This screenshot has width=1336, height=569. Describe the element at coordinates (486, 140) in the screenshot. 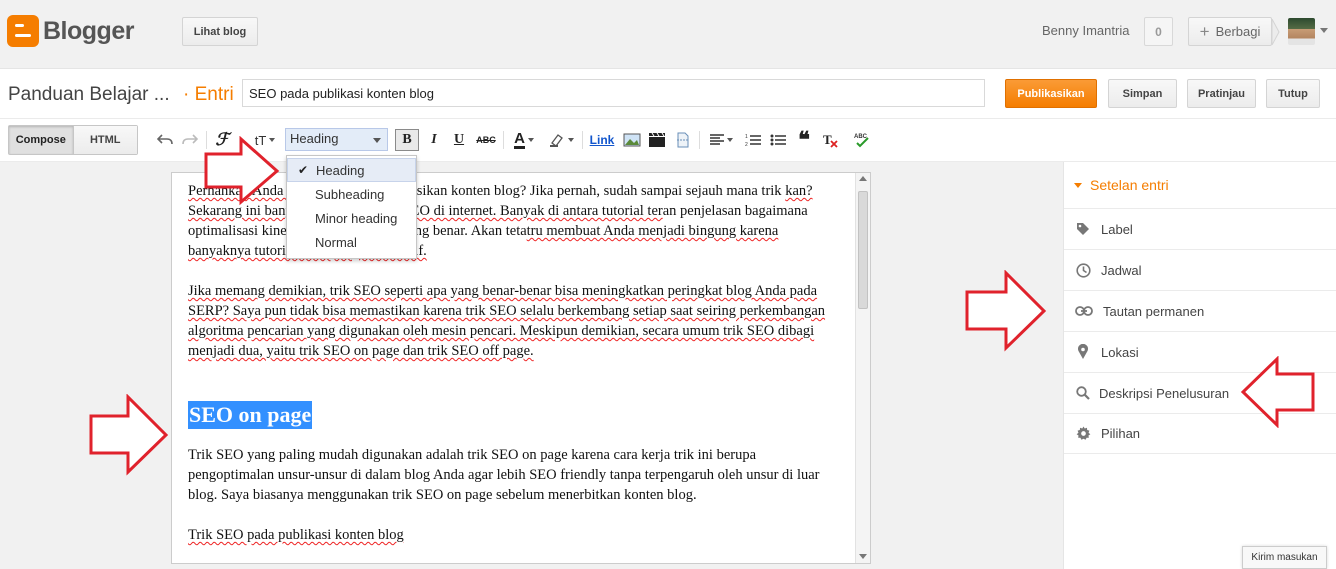

I see `strikethrough-button: ABC` at that location.